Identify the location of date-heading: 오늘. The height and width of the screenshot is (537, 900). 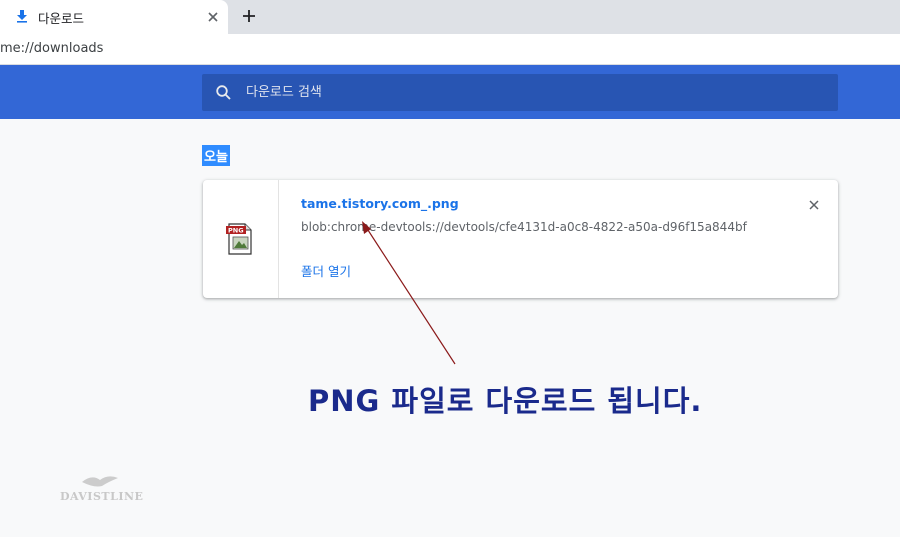
(216, 155).